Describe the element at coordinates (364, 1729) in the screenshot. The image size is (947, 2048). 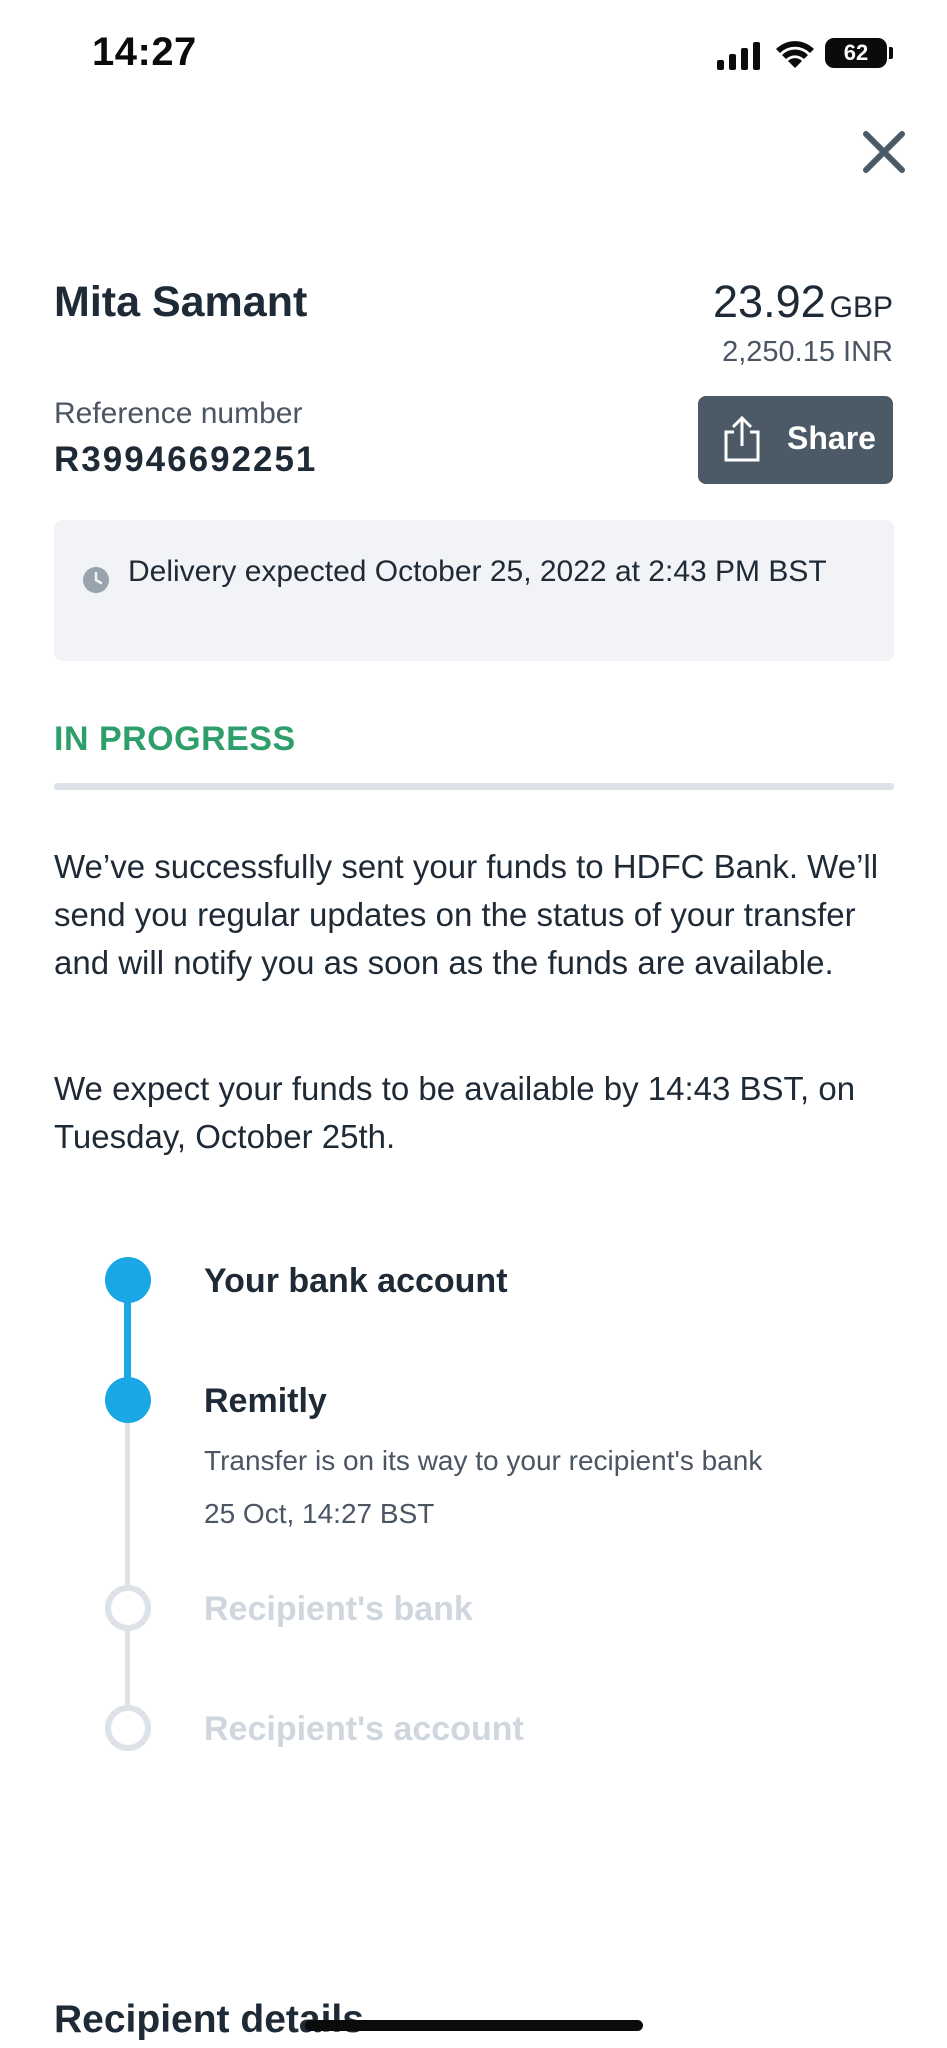
I see `timeline-step-title: Recipient's account` at that location.